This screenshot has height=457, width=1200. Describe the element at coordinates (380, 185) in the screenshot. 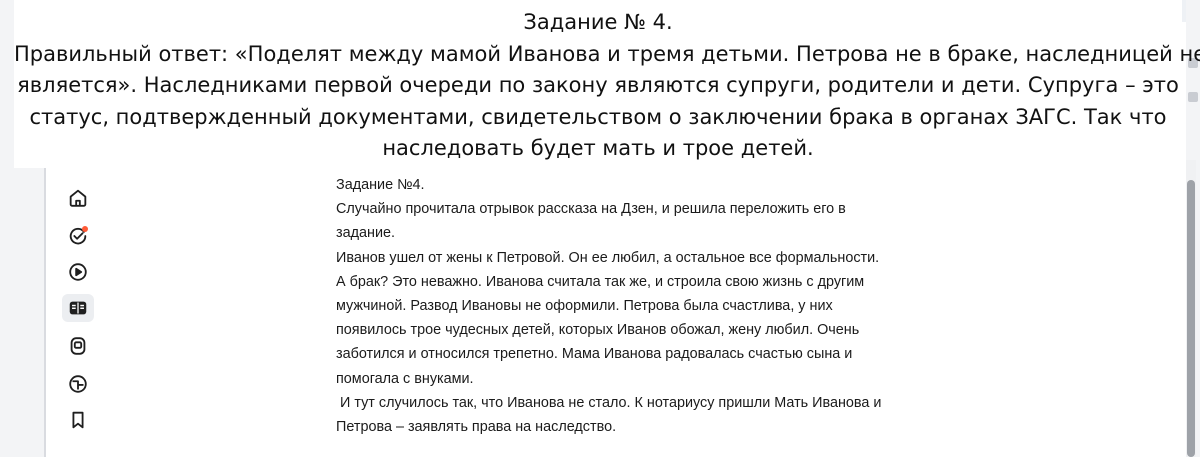

I see `article-line: Задание №4.` at that location.